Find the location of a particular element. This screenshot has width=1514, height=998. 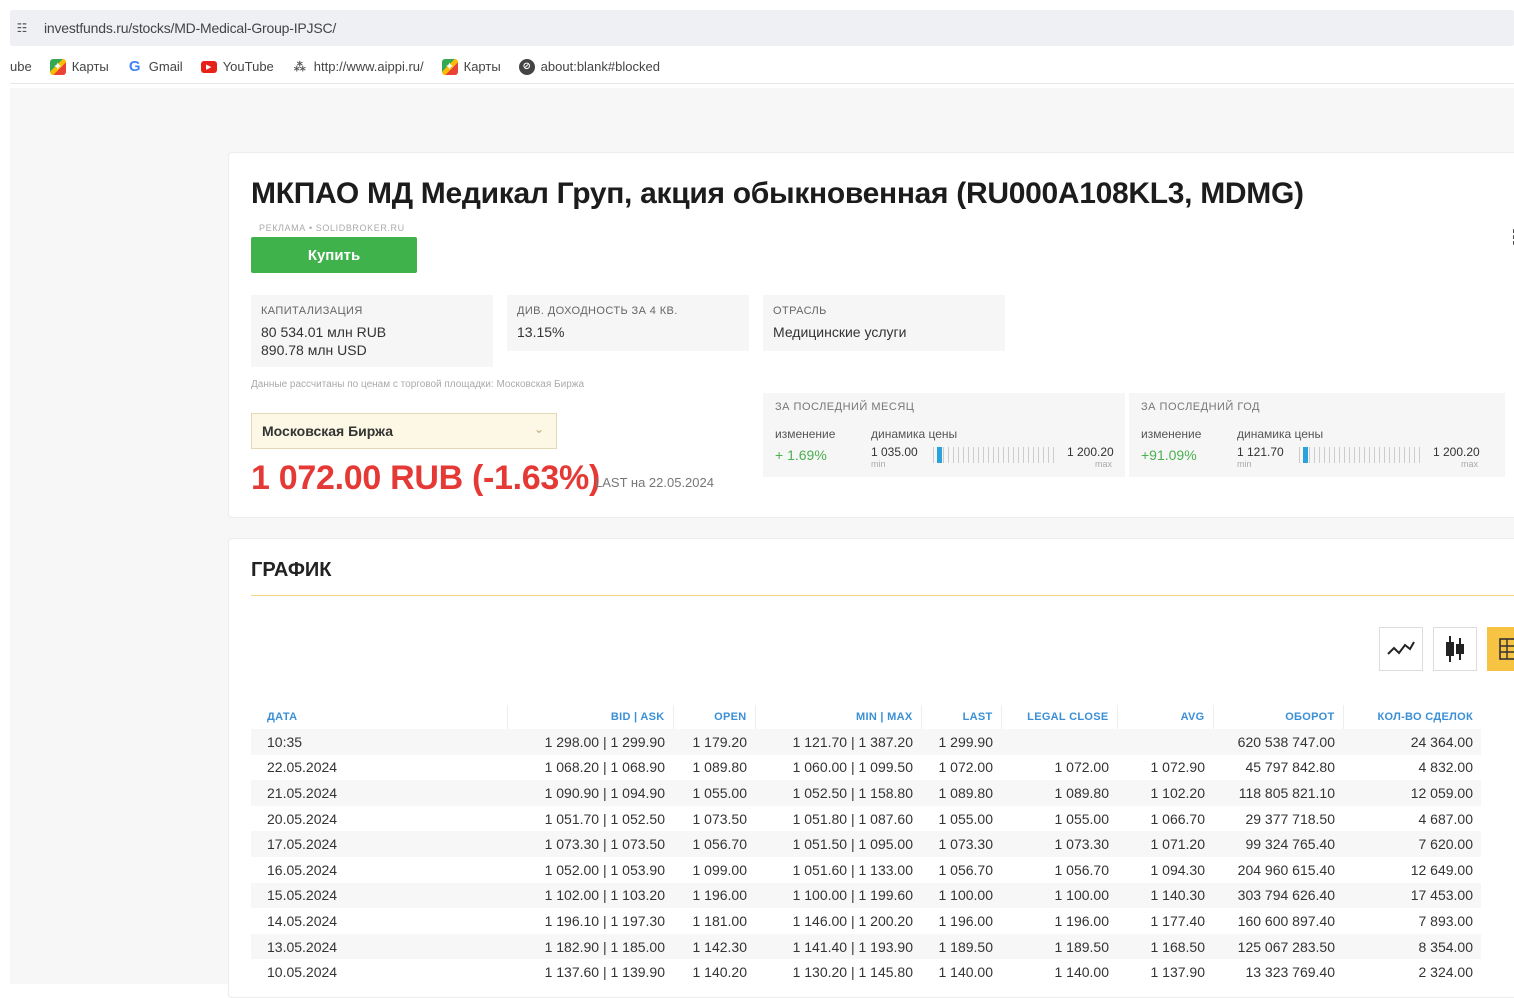

table-cell: 1 102.20 is located at coordinates (1178, 792).